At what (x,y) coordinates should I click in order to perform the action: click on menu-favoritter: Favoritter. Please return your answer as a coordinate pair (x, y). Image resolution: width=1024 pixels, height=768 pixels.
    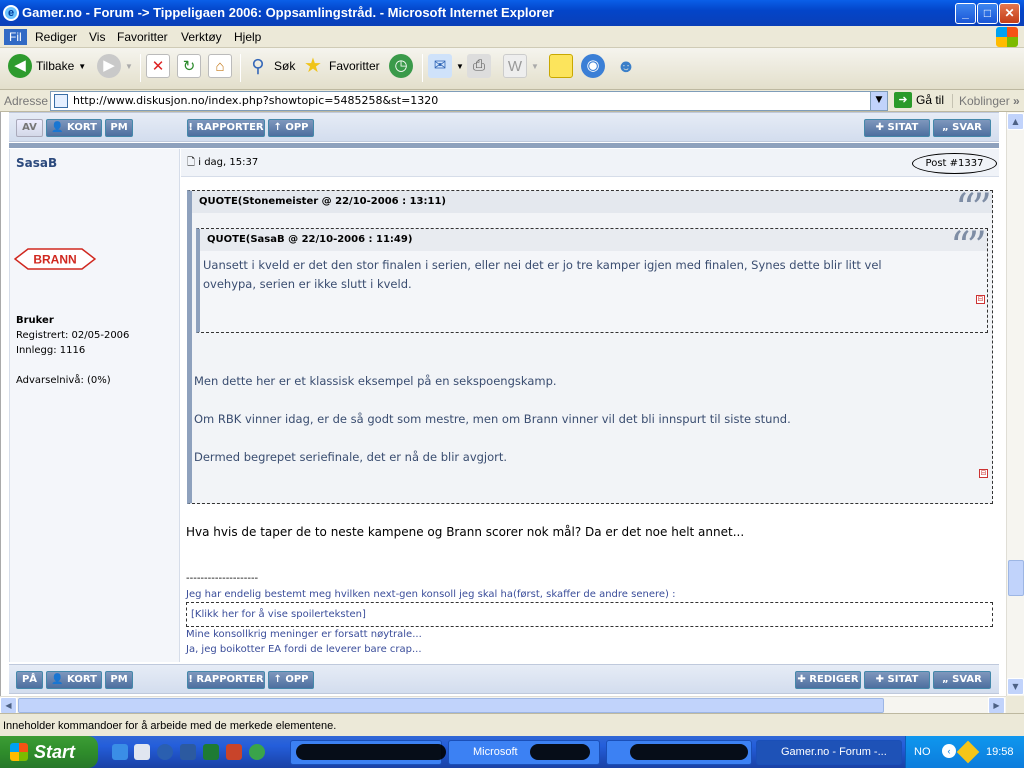
    Looking at the image, I should click on (142, 37).